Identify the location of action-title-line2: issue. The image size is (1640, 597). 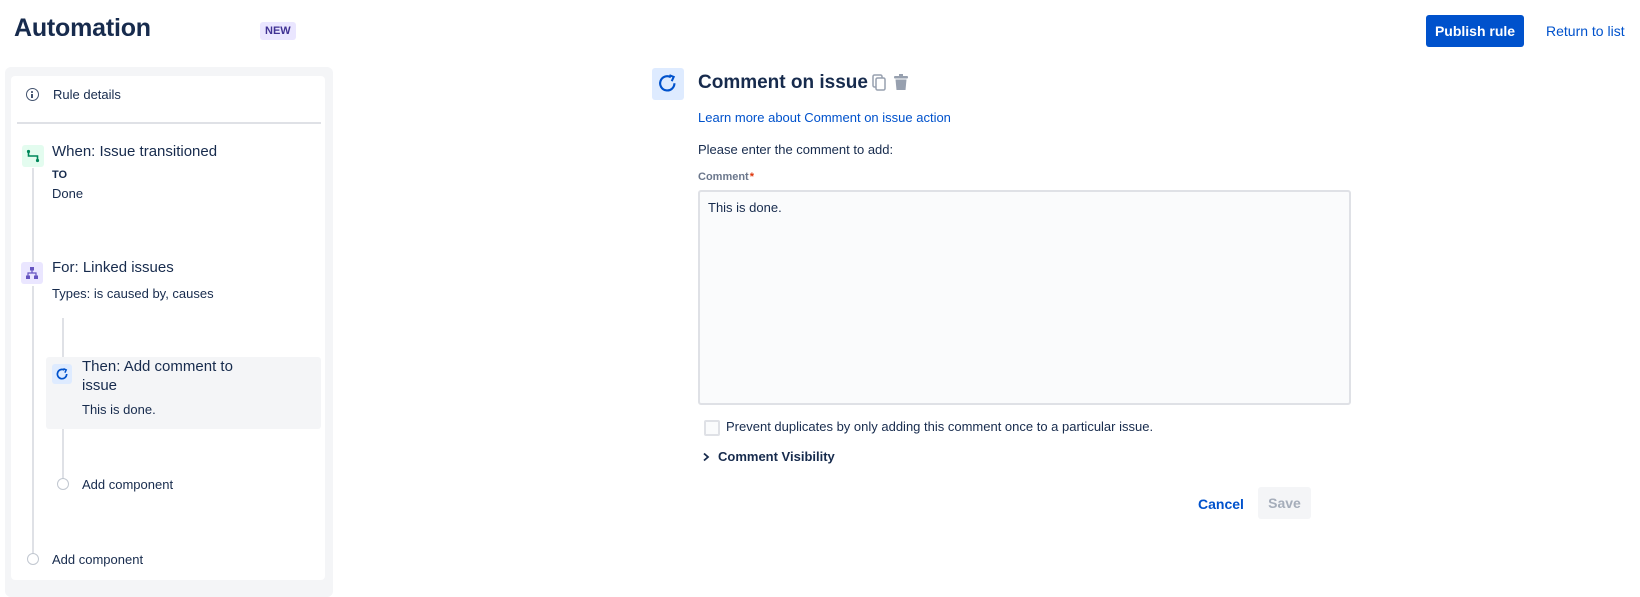
(100, 385).